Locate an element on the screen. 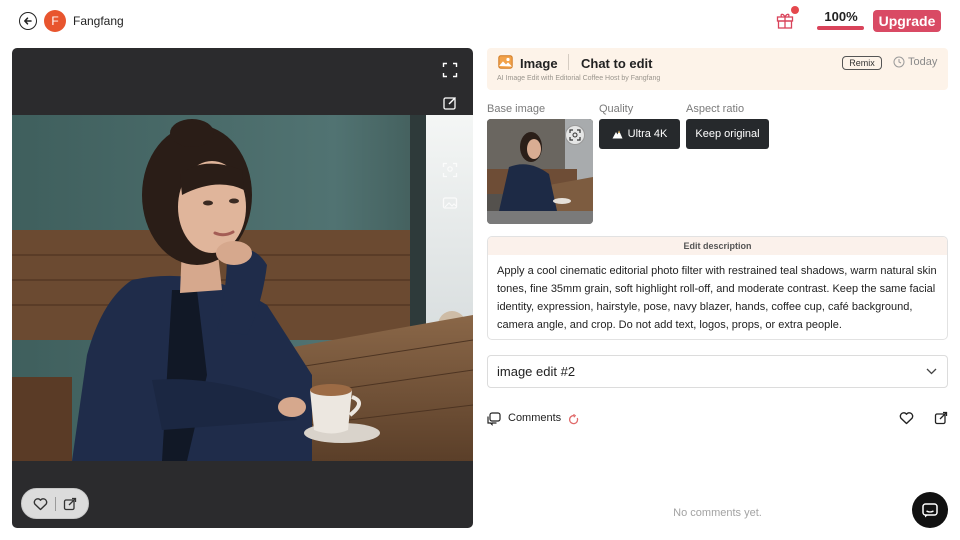  edit-button is located at coordinates (450, 103).